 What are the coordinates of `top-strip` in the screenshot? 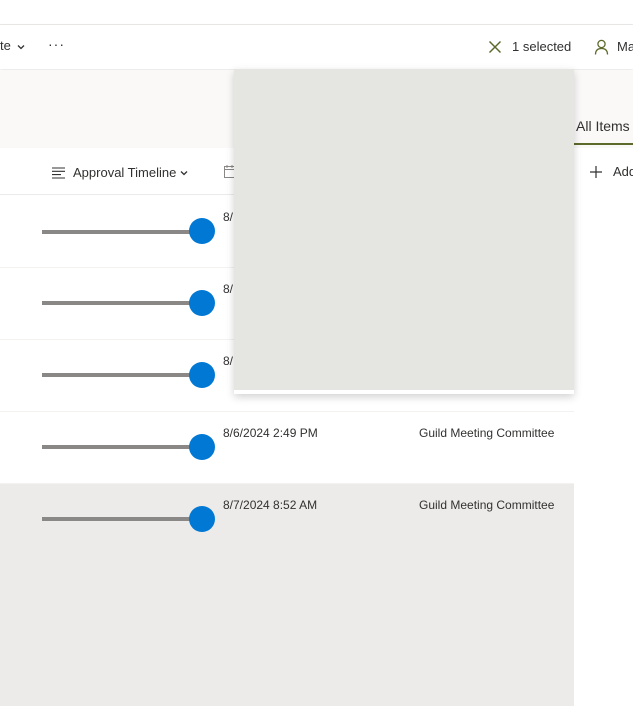 It's located at (316, 12).